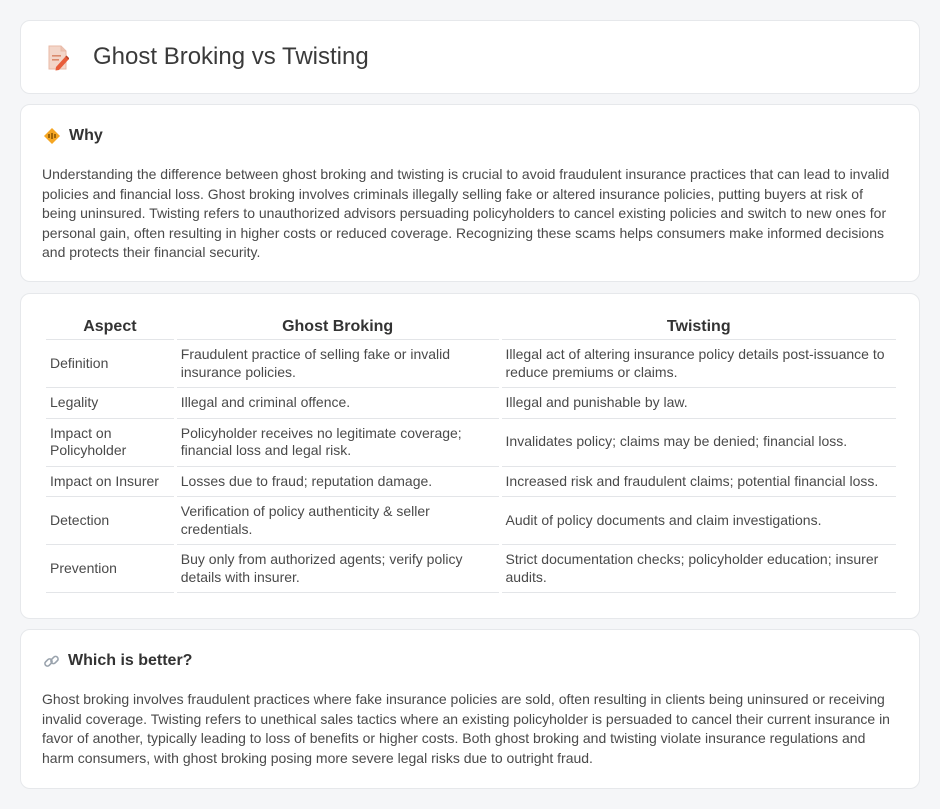 The image size is (940, 809). I want to click on link-icon, so click(51, 661).